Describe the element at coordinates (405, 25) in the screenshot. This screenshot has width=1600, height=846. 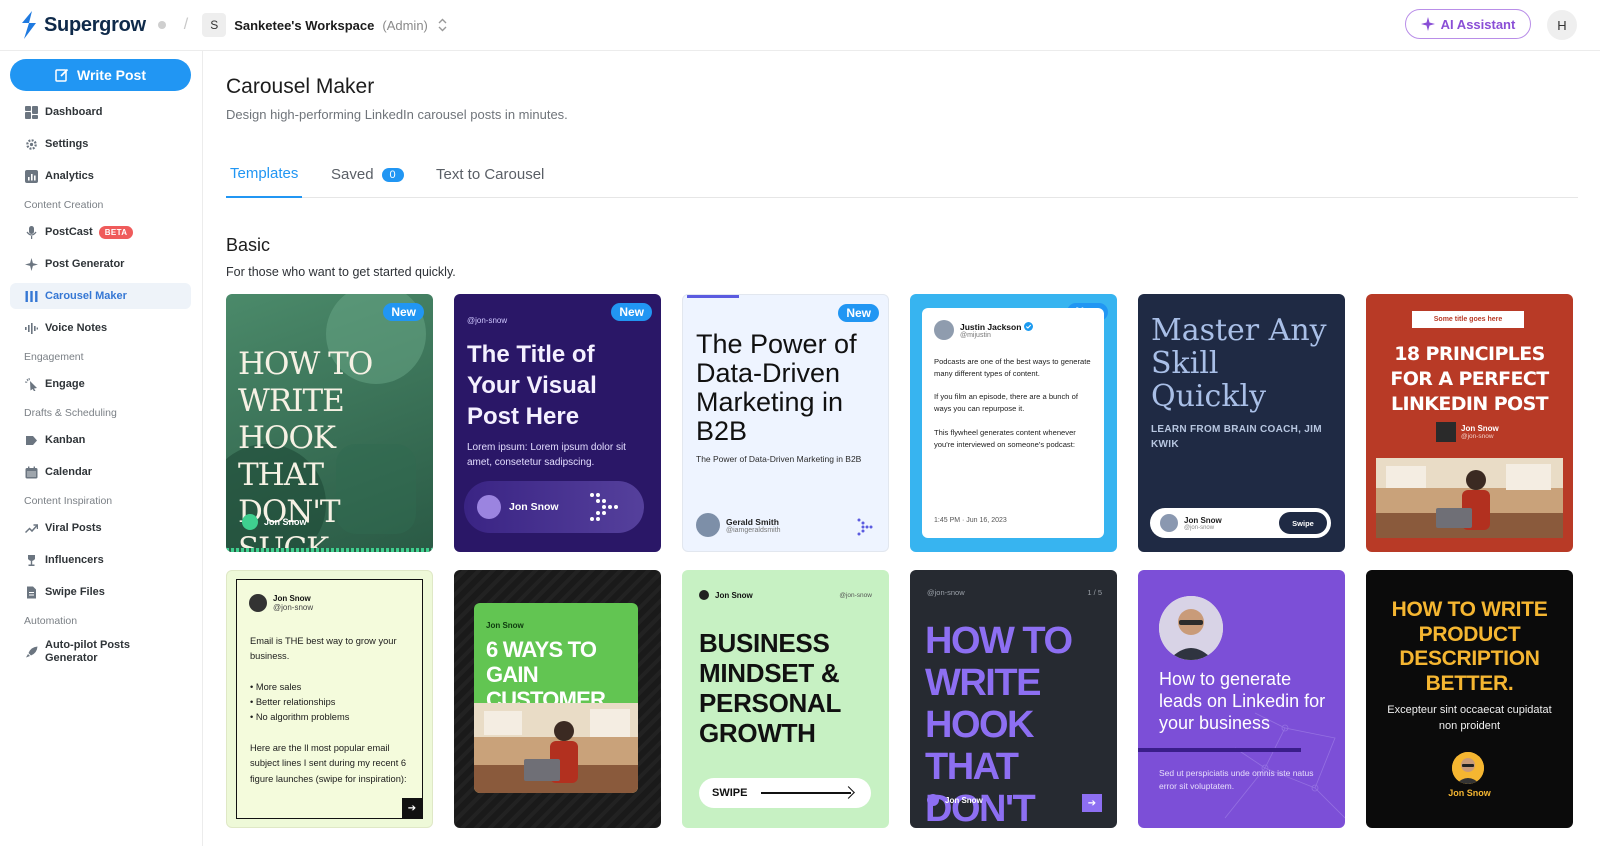
I see `workspace-role: (Admin)` at that location.